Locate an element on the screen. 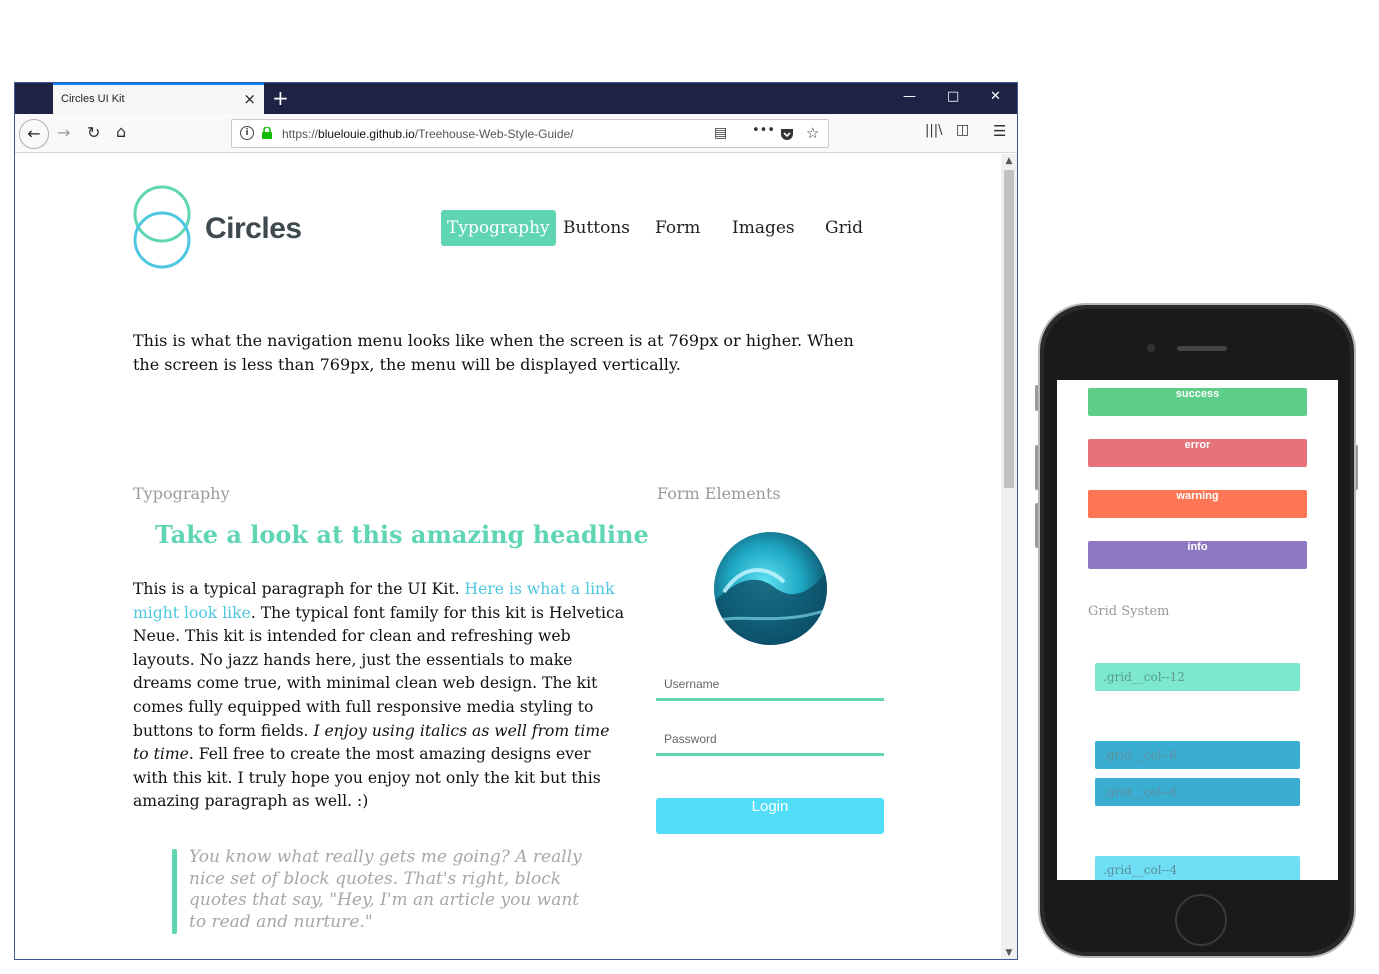 The height and width of the screenshot is (974, 1379). logo-text: Circles is located at coordinates (253, 229).